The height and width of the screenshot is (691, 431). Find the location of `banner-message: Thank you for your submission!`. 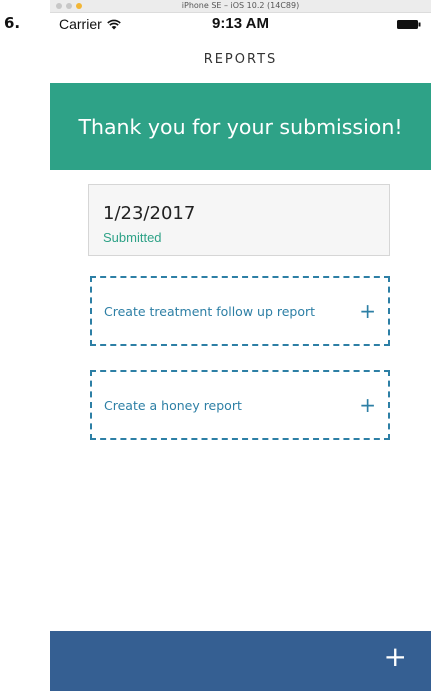

banner-message: Thank you for your submission! is located at coordinates (240, 126).